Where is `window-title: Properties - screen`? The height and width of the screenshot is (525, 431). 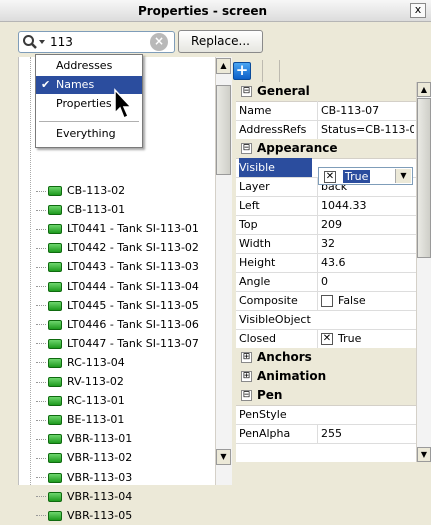
window-title: Properties - screen is located at coordinates (202, 11).